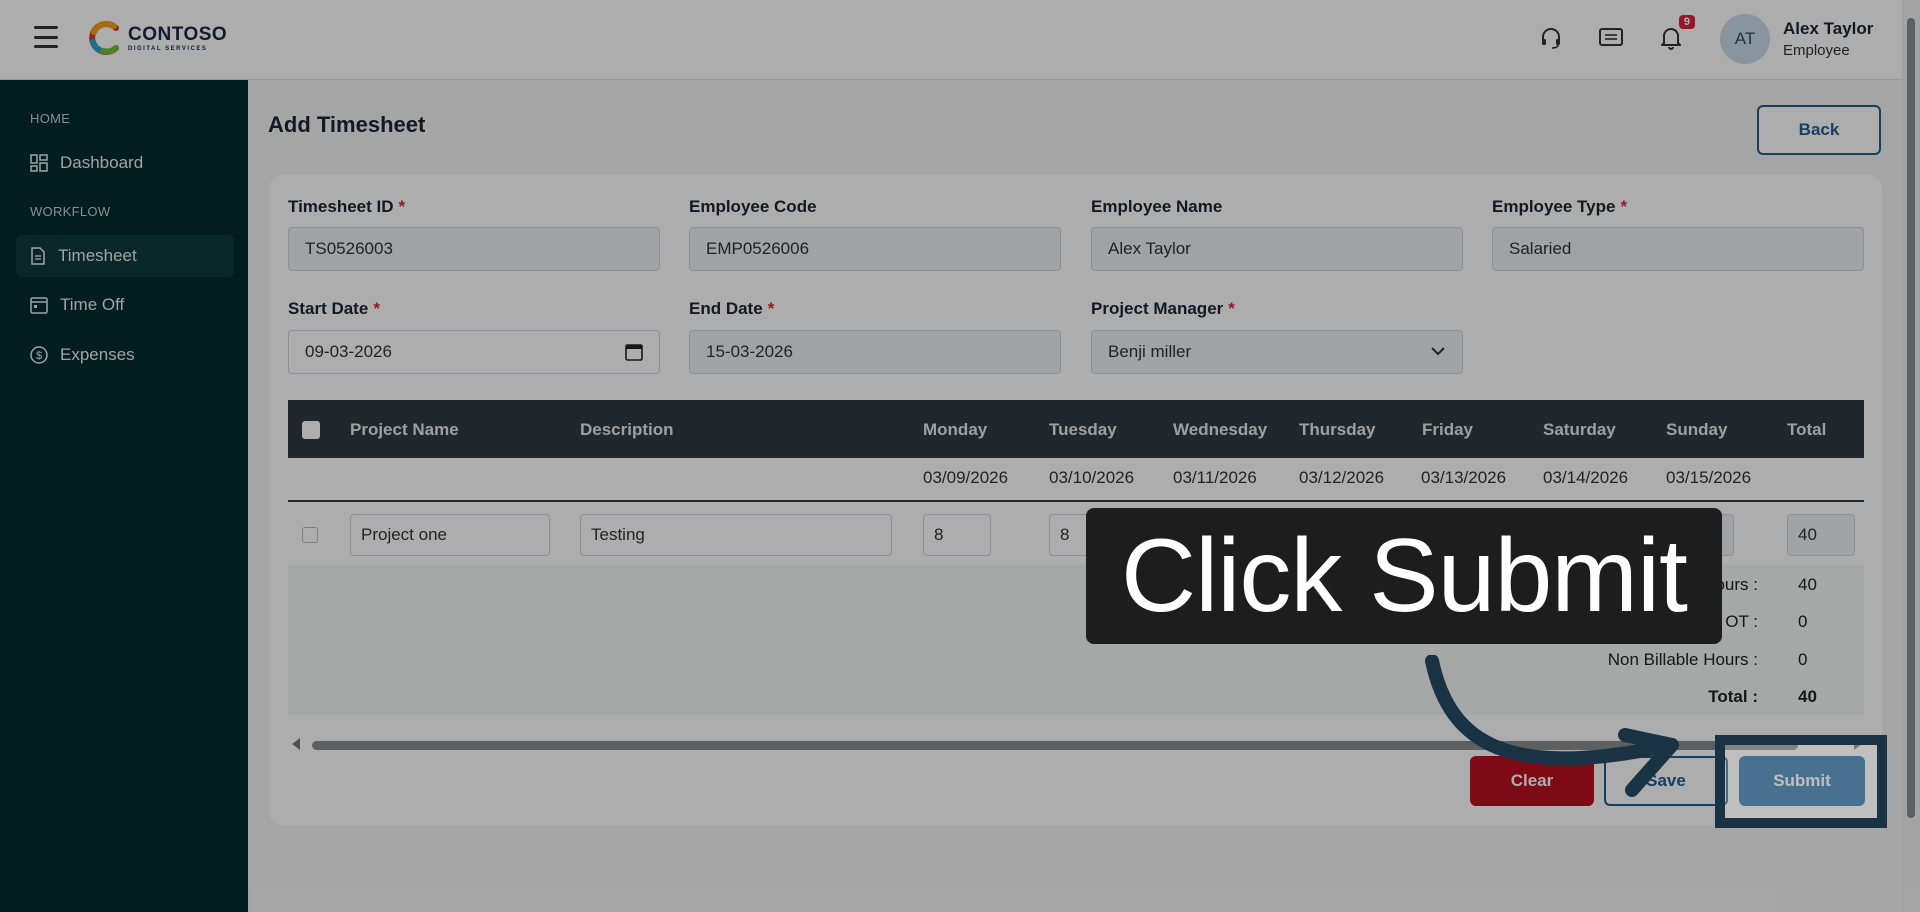 This screenshot has height=912, width=1920. What do you see at coordinates (1803, 621) in the screenshot?
I see `ot-value: 0` at bounding box center [1803, 621].